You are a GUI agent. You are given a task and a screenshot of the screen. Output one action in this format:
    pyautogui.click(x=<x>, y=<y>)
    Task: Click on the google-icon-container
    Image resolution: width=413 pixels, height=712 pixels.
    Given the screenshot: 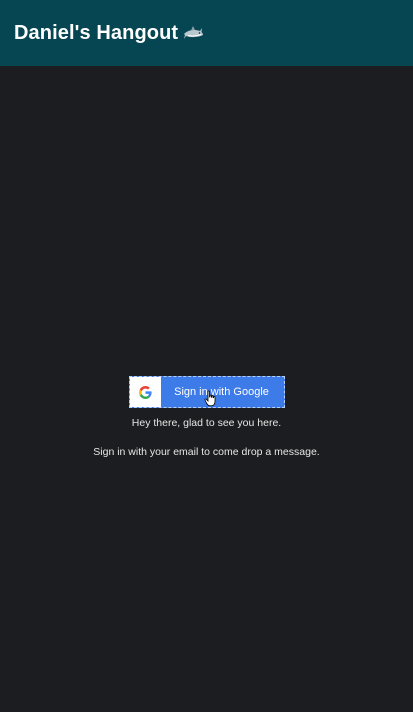 What is the action you would take?
    pyautogui.click(x=145, y=392)
    